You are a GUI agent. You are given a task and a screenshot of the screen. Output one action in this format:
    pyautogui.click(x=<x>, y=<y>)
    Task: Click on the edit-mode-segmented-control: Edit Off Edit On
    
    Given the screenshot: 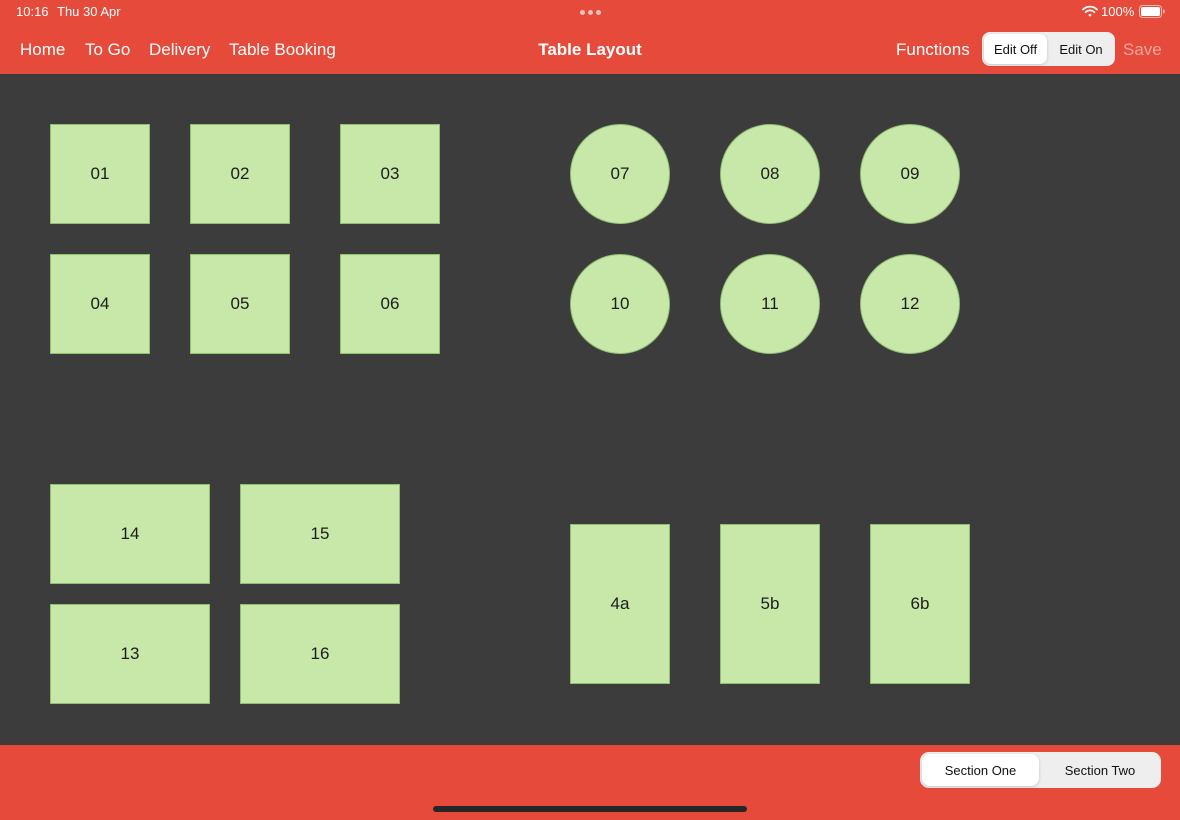 What is the action you would take?
    pyautogui.click(x=1048, y=49)
    